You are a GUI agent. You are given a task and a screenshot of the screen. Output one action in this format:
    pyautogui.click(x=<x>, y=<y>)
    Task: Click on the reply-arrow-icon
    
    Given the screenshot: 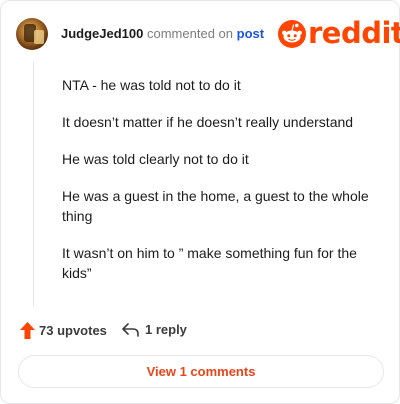 What is the action you would take?
    pyautogui.click(x=130, y=330)
    